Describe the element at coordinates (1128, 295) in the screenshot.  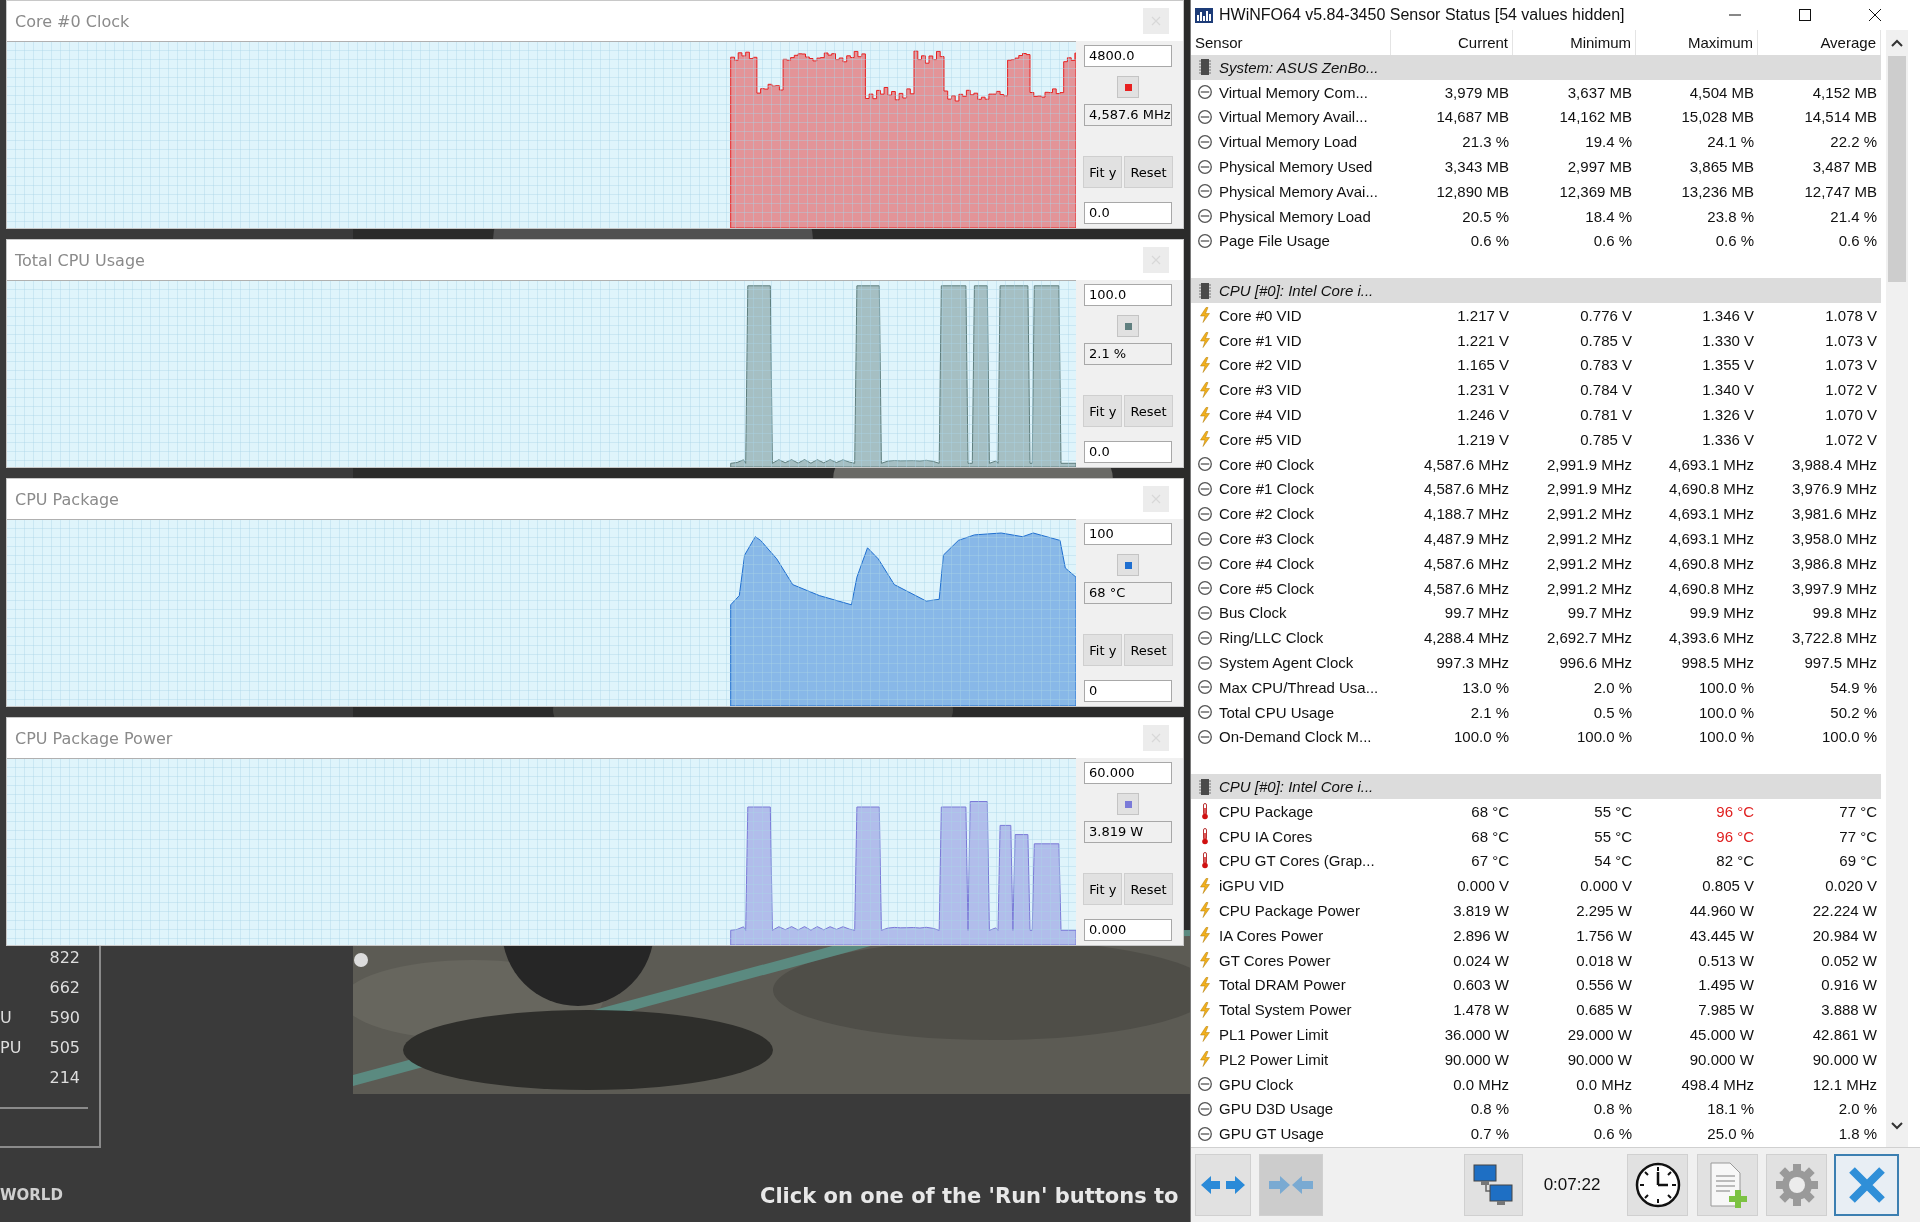
I see `max-field: 100.0` at that location.